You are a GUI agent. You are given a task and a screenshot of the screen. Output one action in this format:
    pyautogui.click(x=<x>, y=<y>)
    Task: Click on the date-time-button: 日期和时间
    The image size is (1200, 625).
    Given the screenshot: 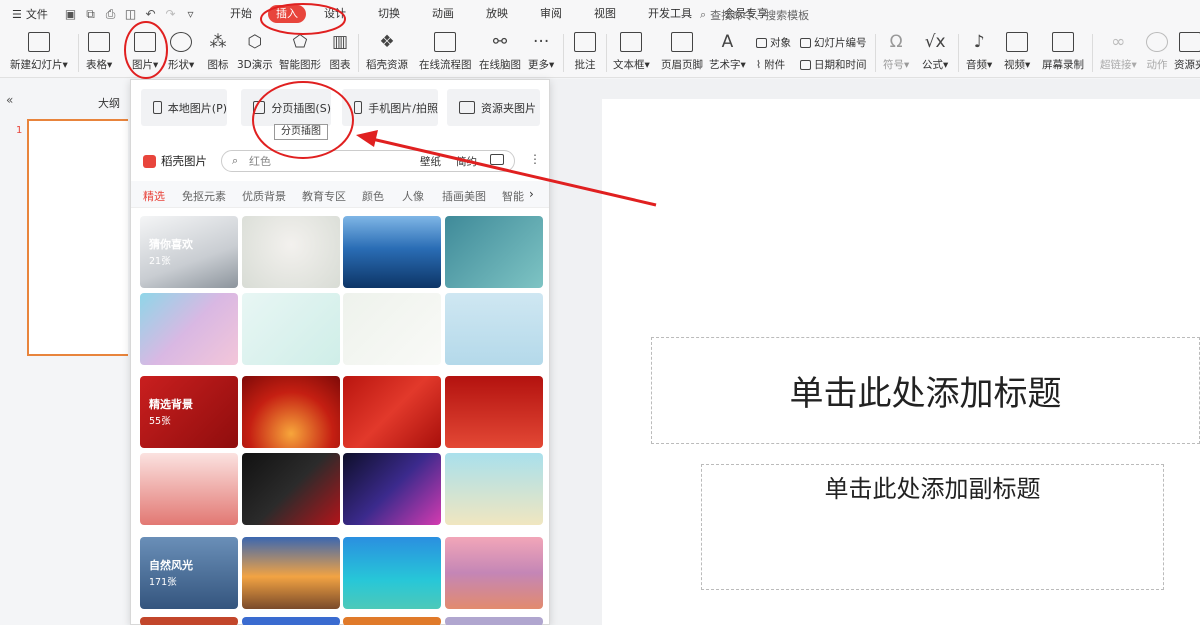 What is the action you would take?
    pyautogui.click(x=833, y=64)
    